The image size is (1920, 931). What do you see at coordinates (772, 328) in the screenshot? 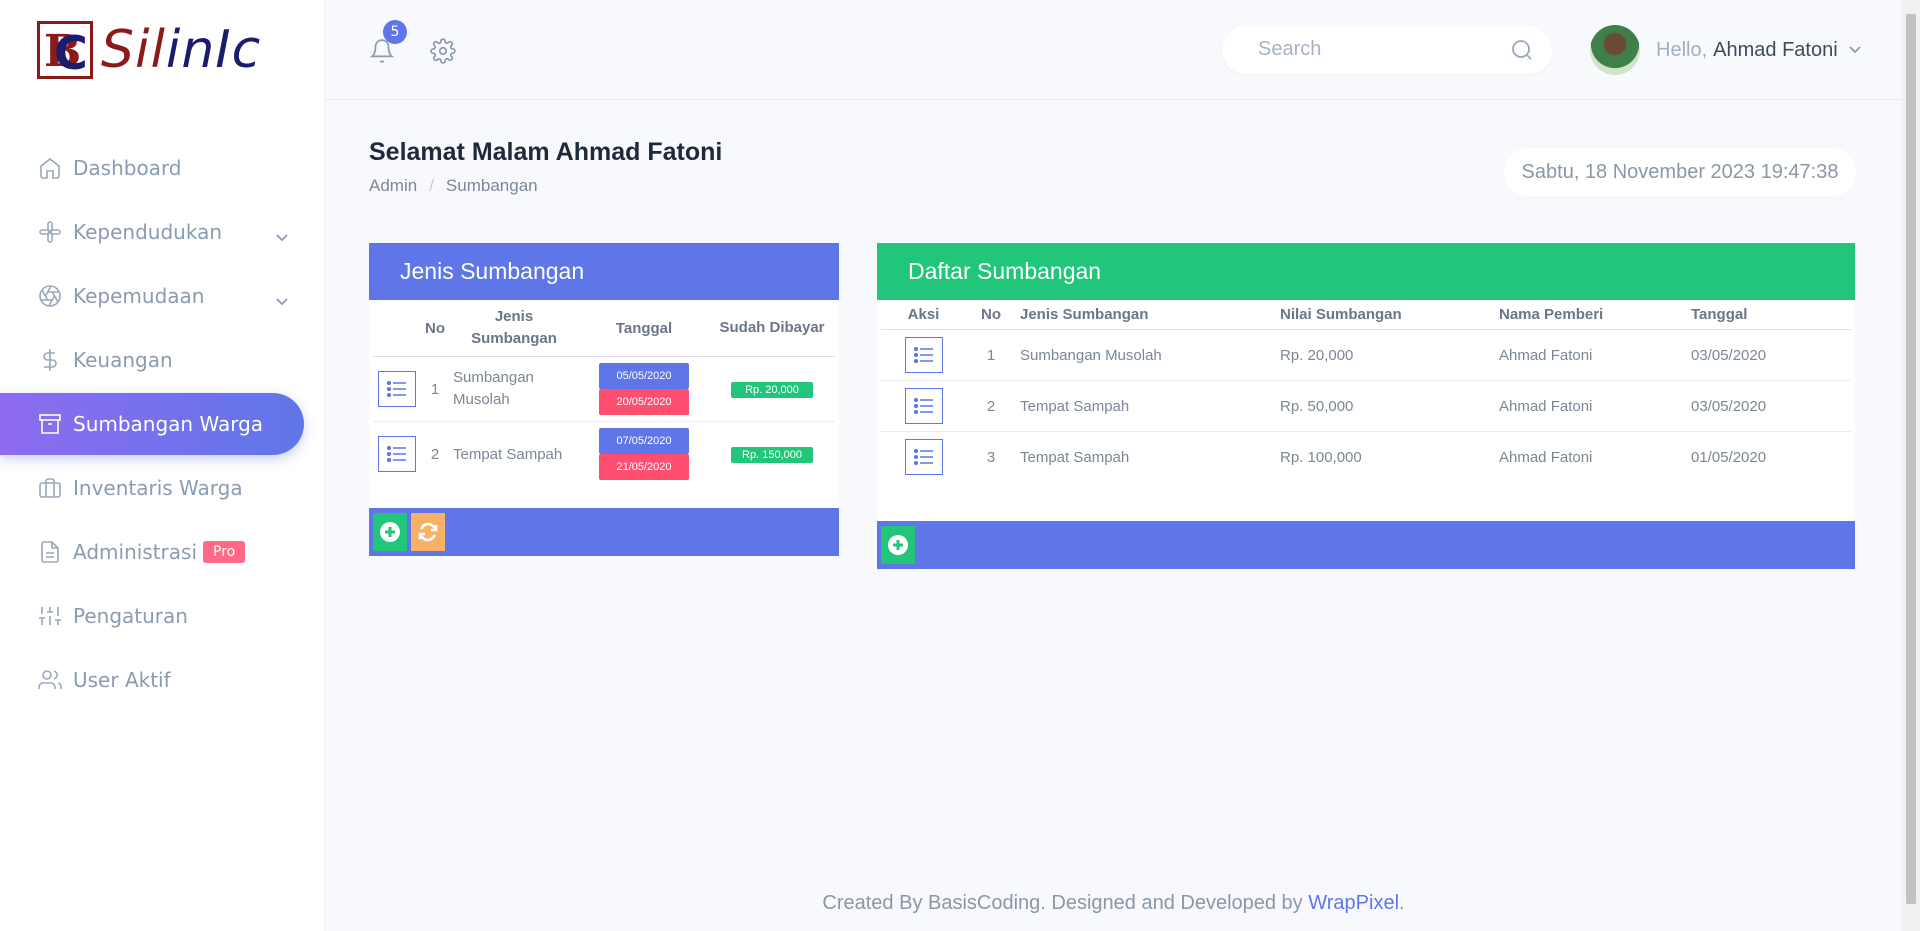
I see `column-header-sudah-dibayar: Sudah Dibayar` at bounding box center [772, 328].